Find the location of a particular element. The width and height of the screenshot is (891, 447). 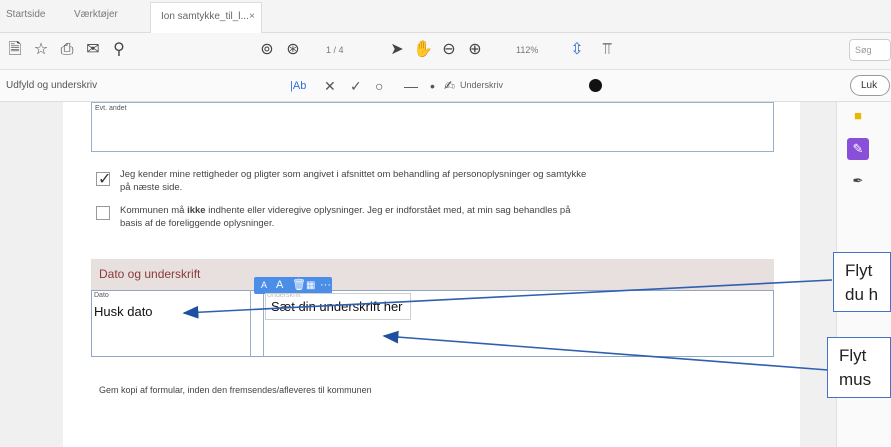

signature-text-box: Sæt din underskrift her is located at coordinates (338, 306).